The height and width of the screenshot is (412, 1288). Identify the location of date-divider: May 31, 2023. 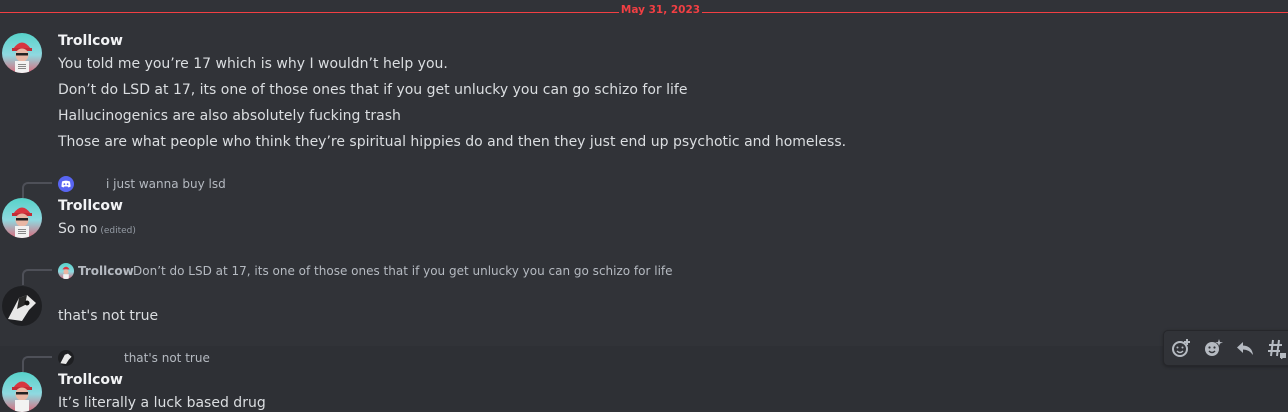
(644, 12).